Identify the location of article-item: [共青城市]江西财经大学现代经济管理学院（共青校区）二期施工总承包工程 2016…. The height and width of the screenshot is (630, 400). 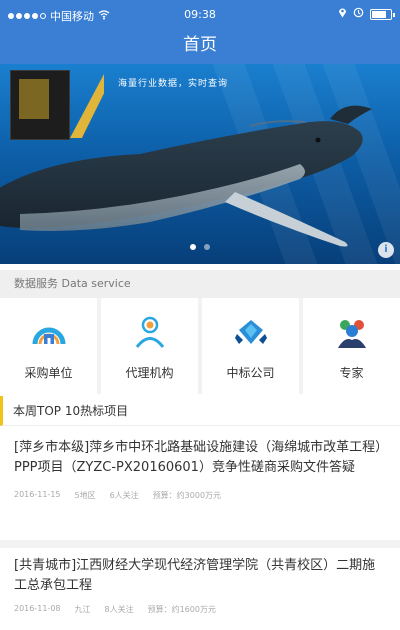
(200, 585).